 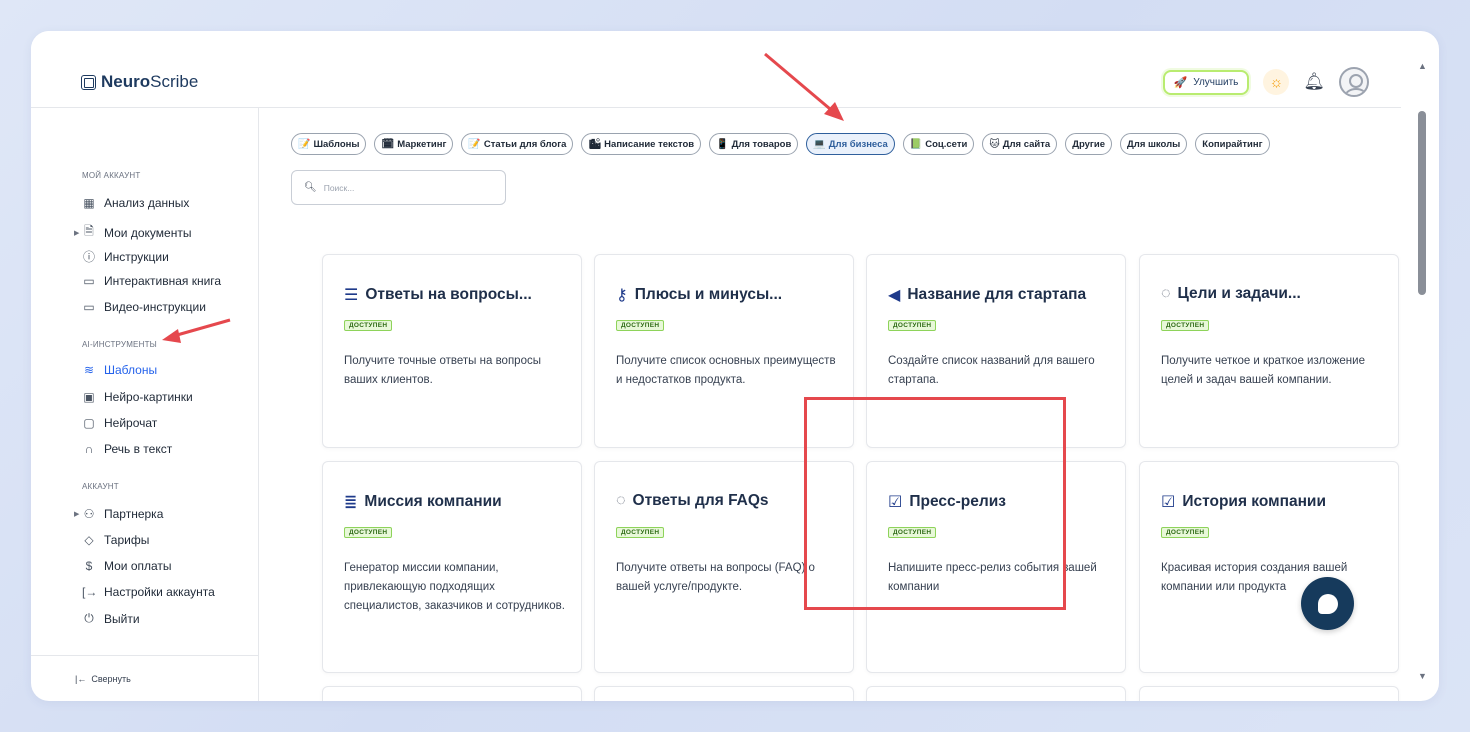 I want to click on chip-copywriting: Копирайтинг, so click(x=1232, y=144).